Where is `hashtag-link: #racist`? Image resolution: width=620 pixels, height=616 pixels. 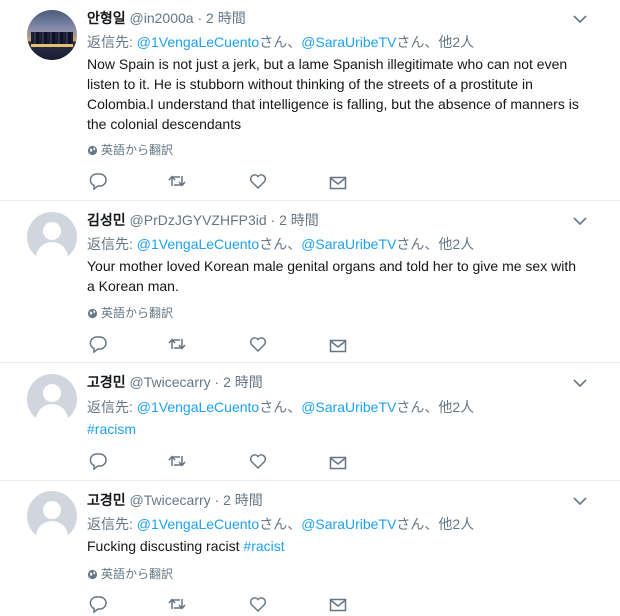 hashtag-link: #racist is located at coordinates (263, 546).